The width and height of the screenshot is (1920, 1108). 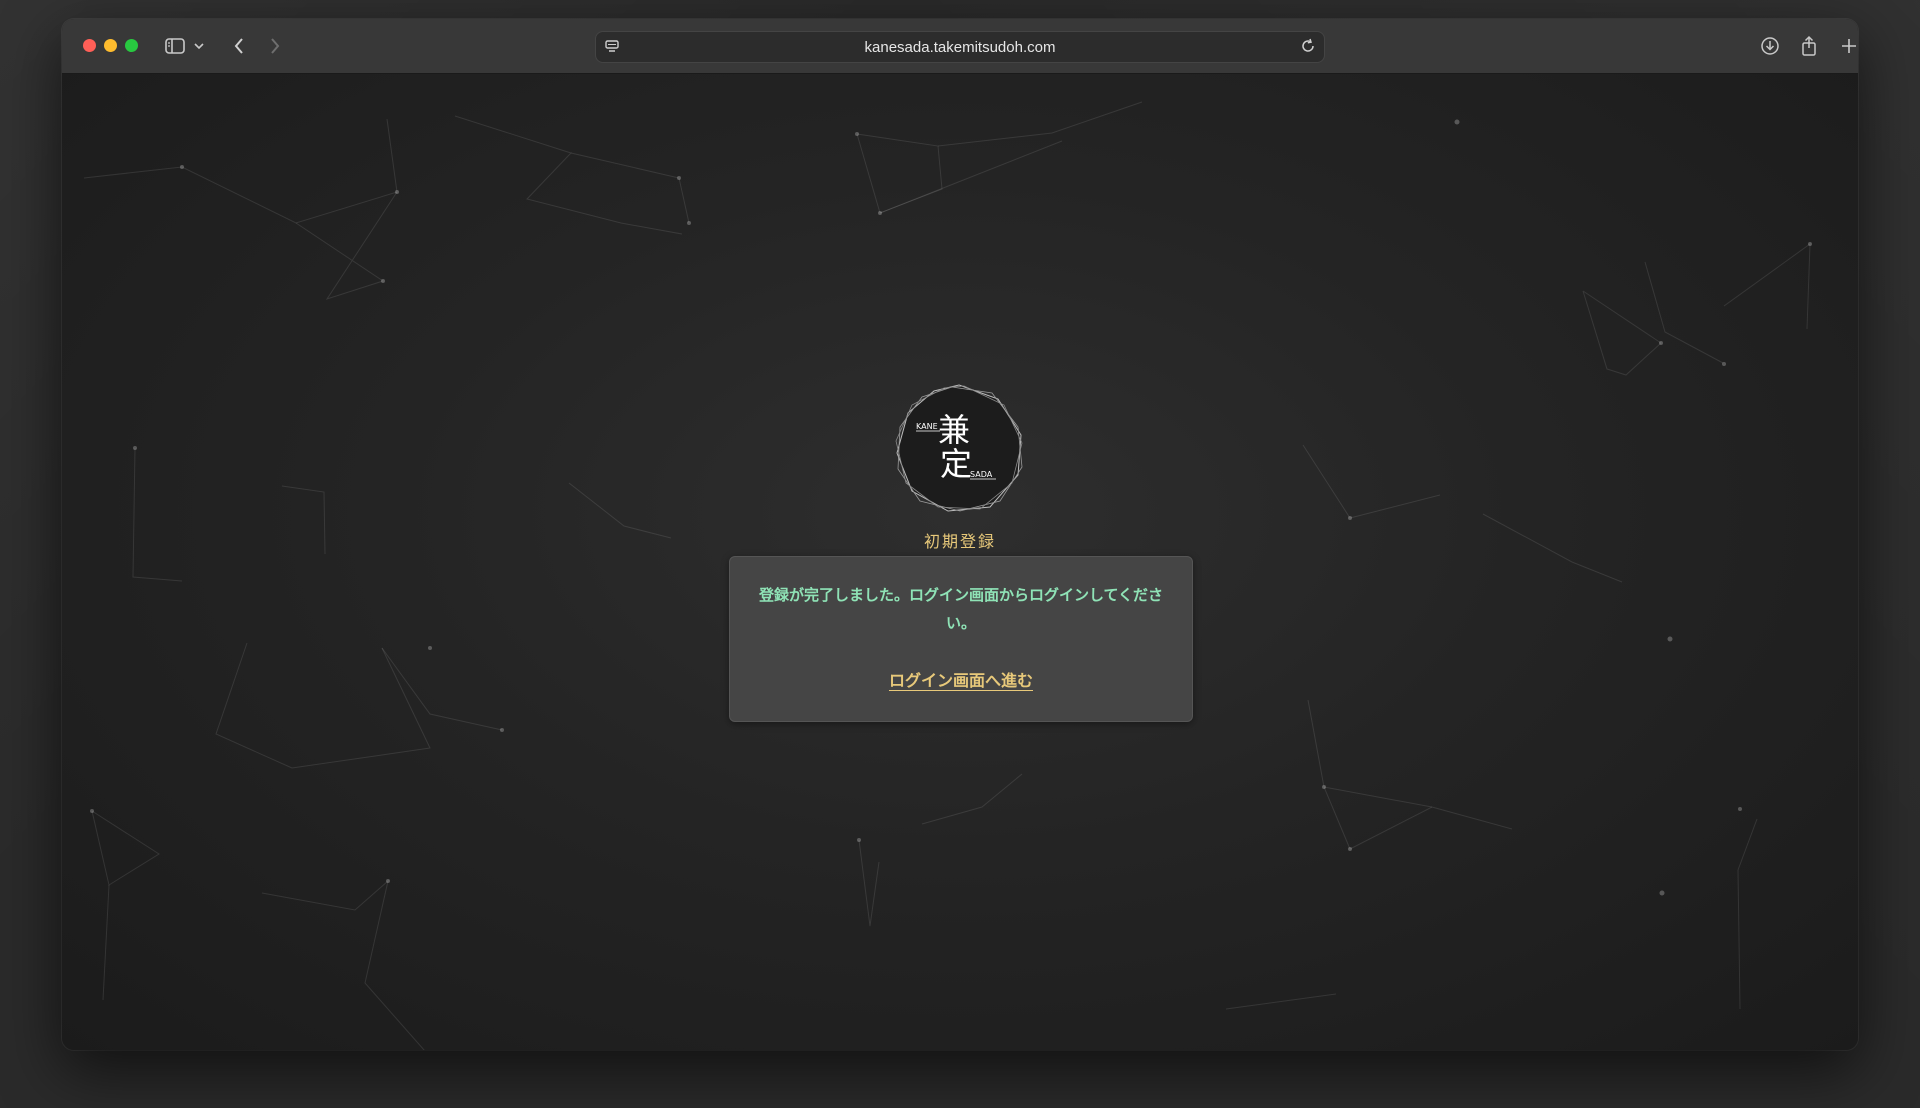 What do you see at coordinates (1308, 48) in the screenshot?
I see `reload-icon` at bounding box center [1308, 48].